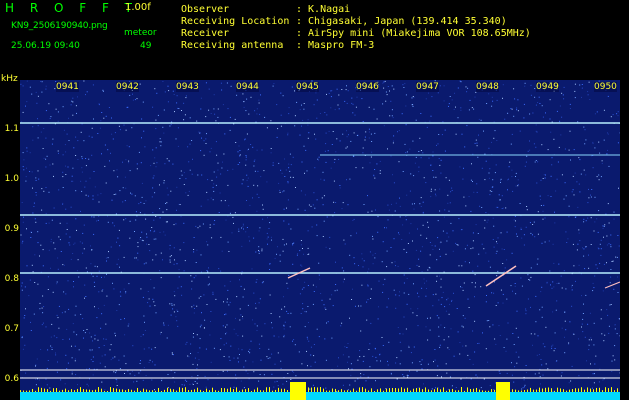 This screenshot has width=629, height=400. Describe the element at coordinates (11, 129) in the screenshot. I see `y-tick-label: 1.1` at that location.